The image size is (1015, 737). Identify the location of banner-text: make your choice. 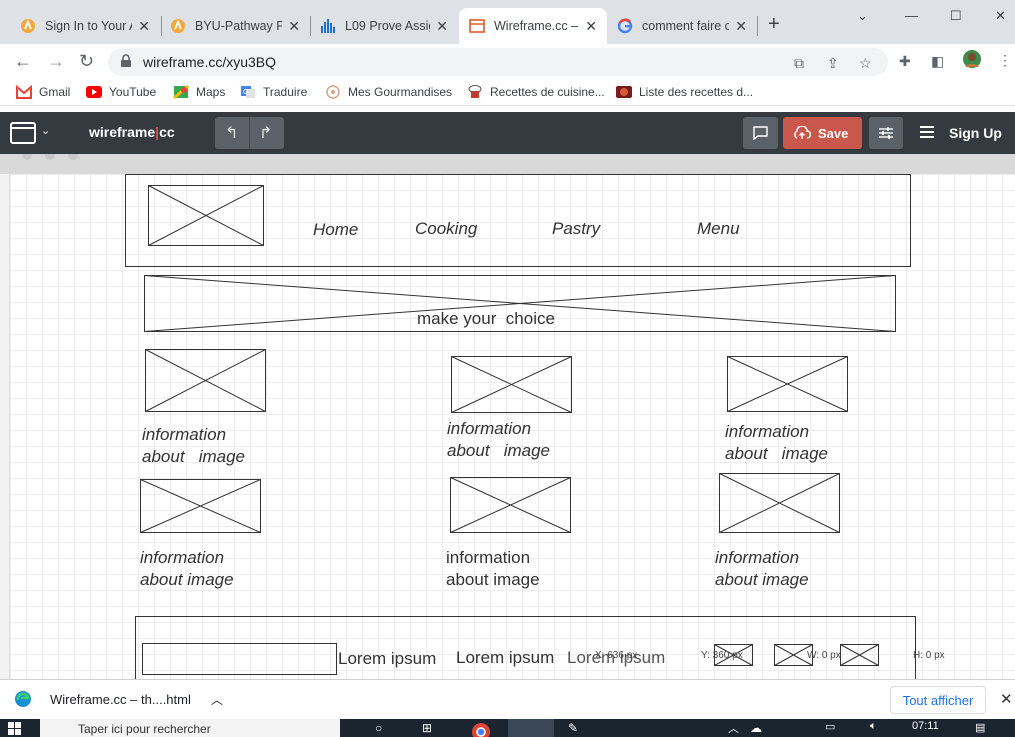
(486, 318).